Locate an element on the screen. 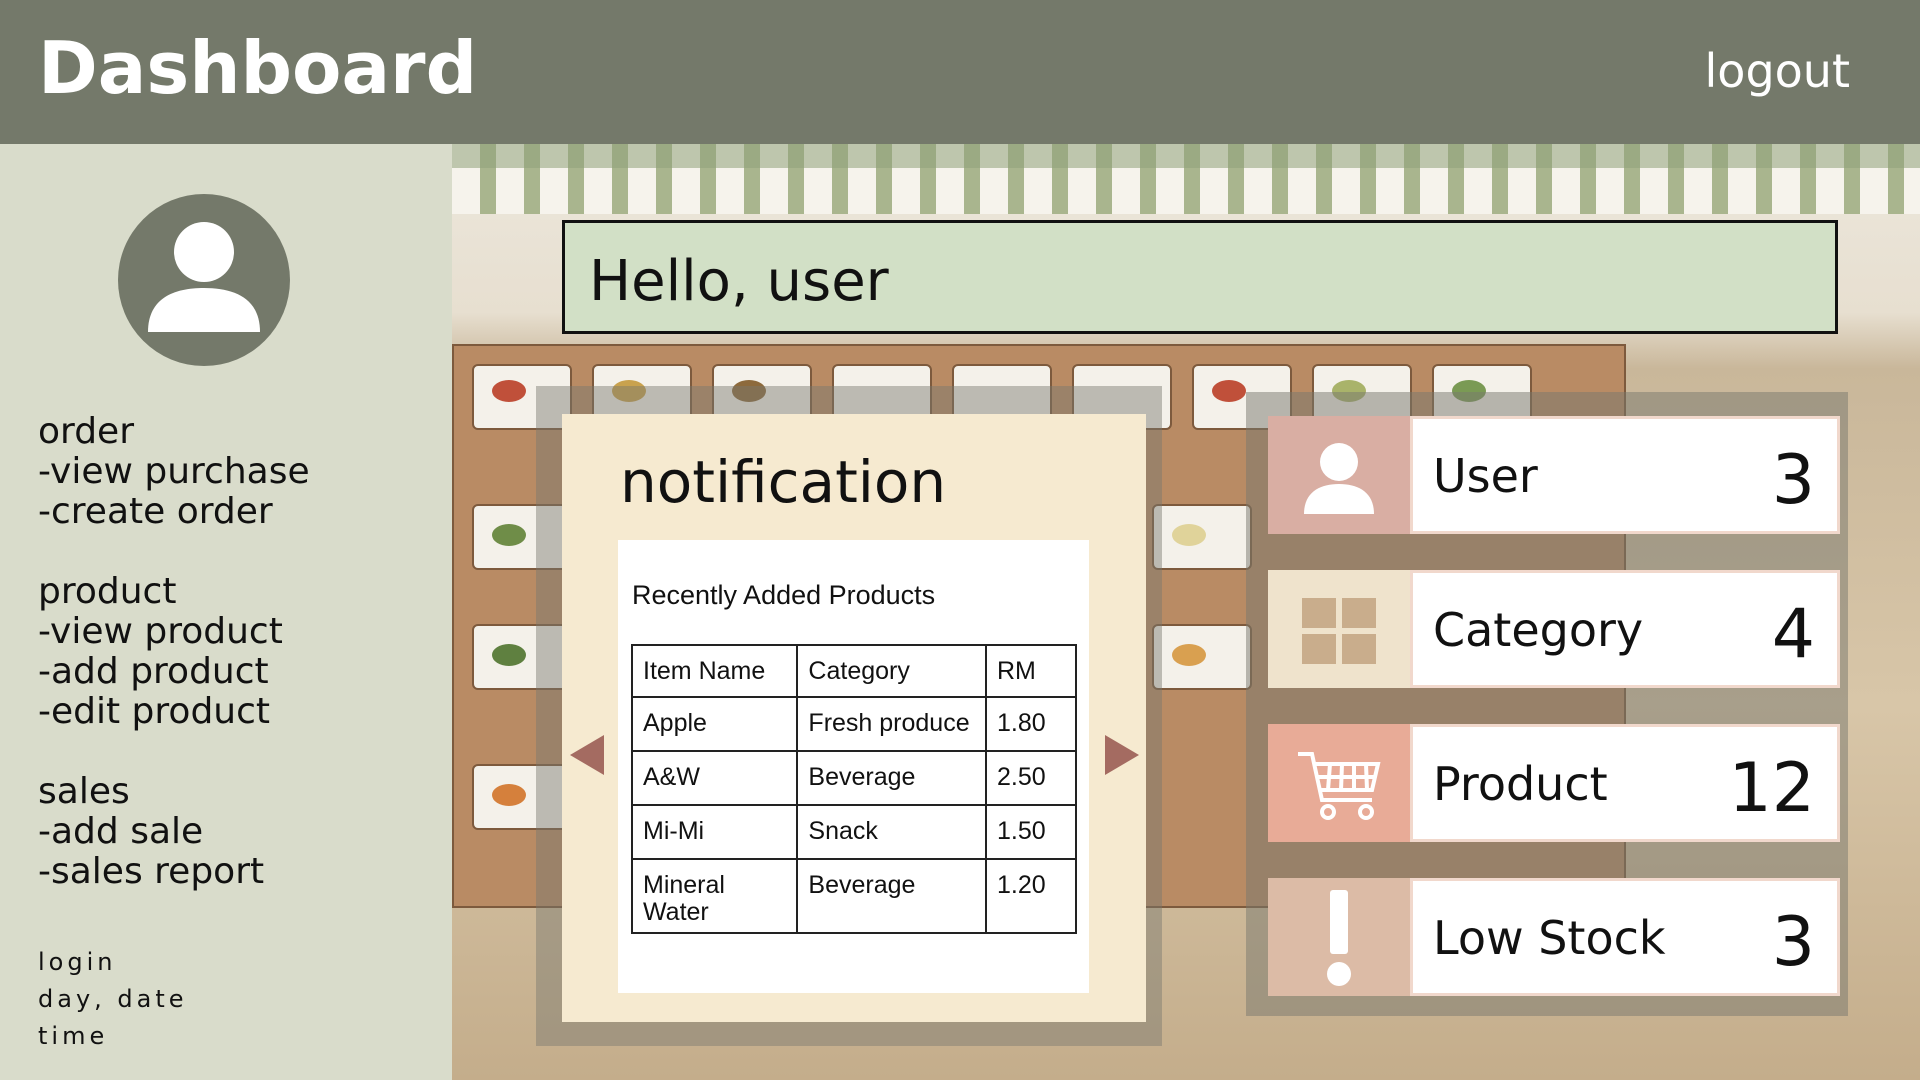 Image resolution: width=1920 pixels, height=1080 pixels. greeting-text: Hello, user is located at coordinates (739, 281).